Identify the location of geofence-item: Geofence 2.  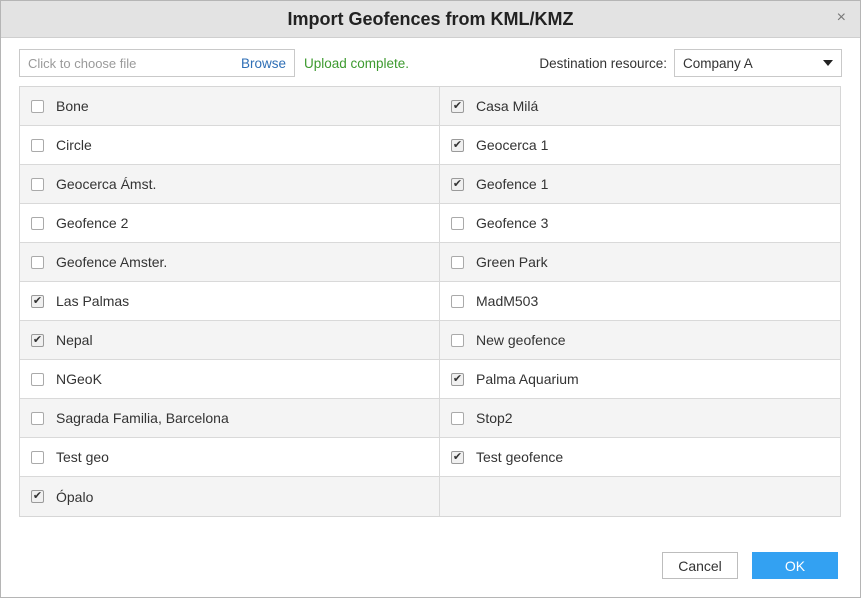
(230, 223).